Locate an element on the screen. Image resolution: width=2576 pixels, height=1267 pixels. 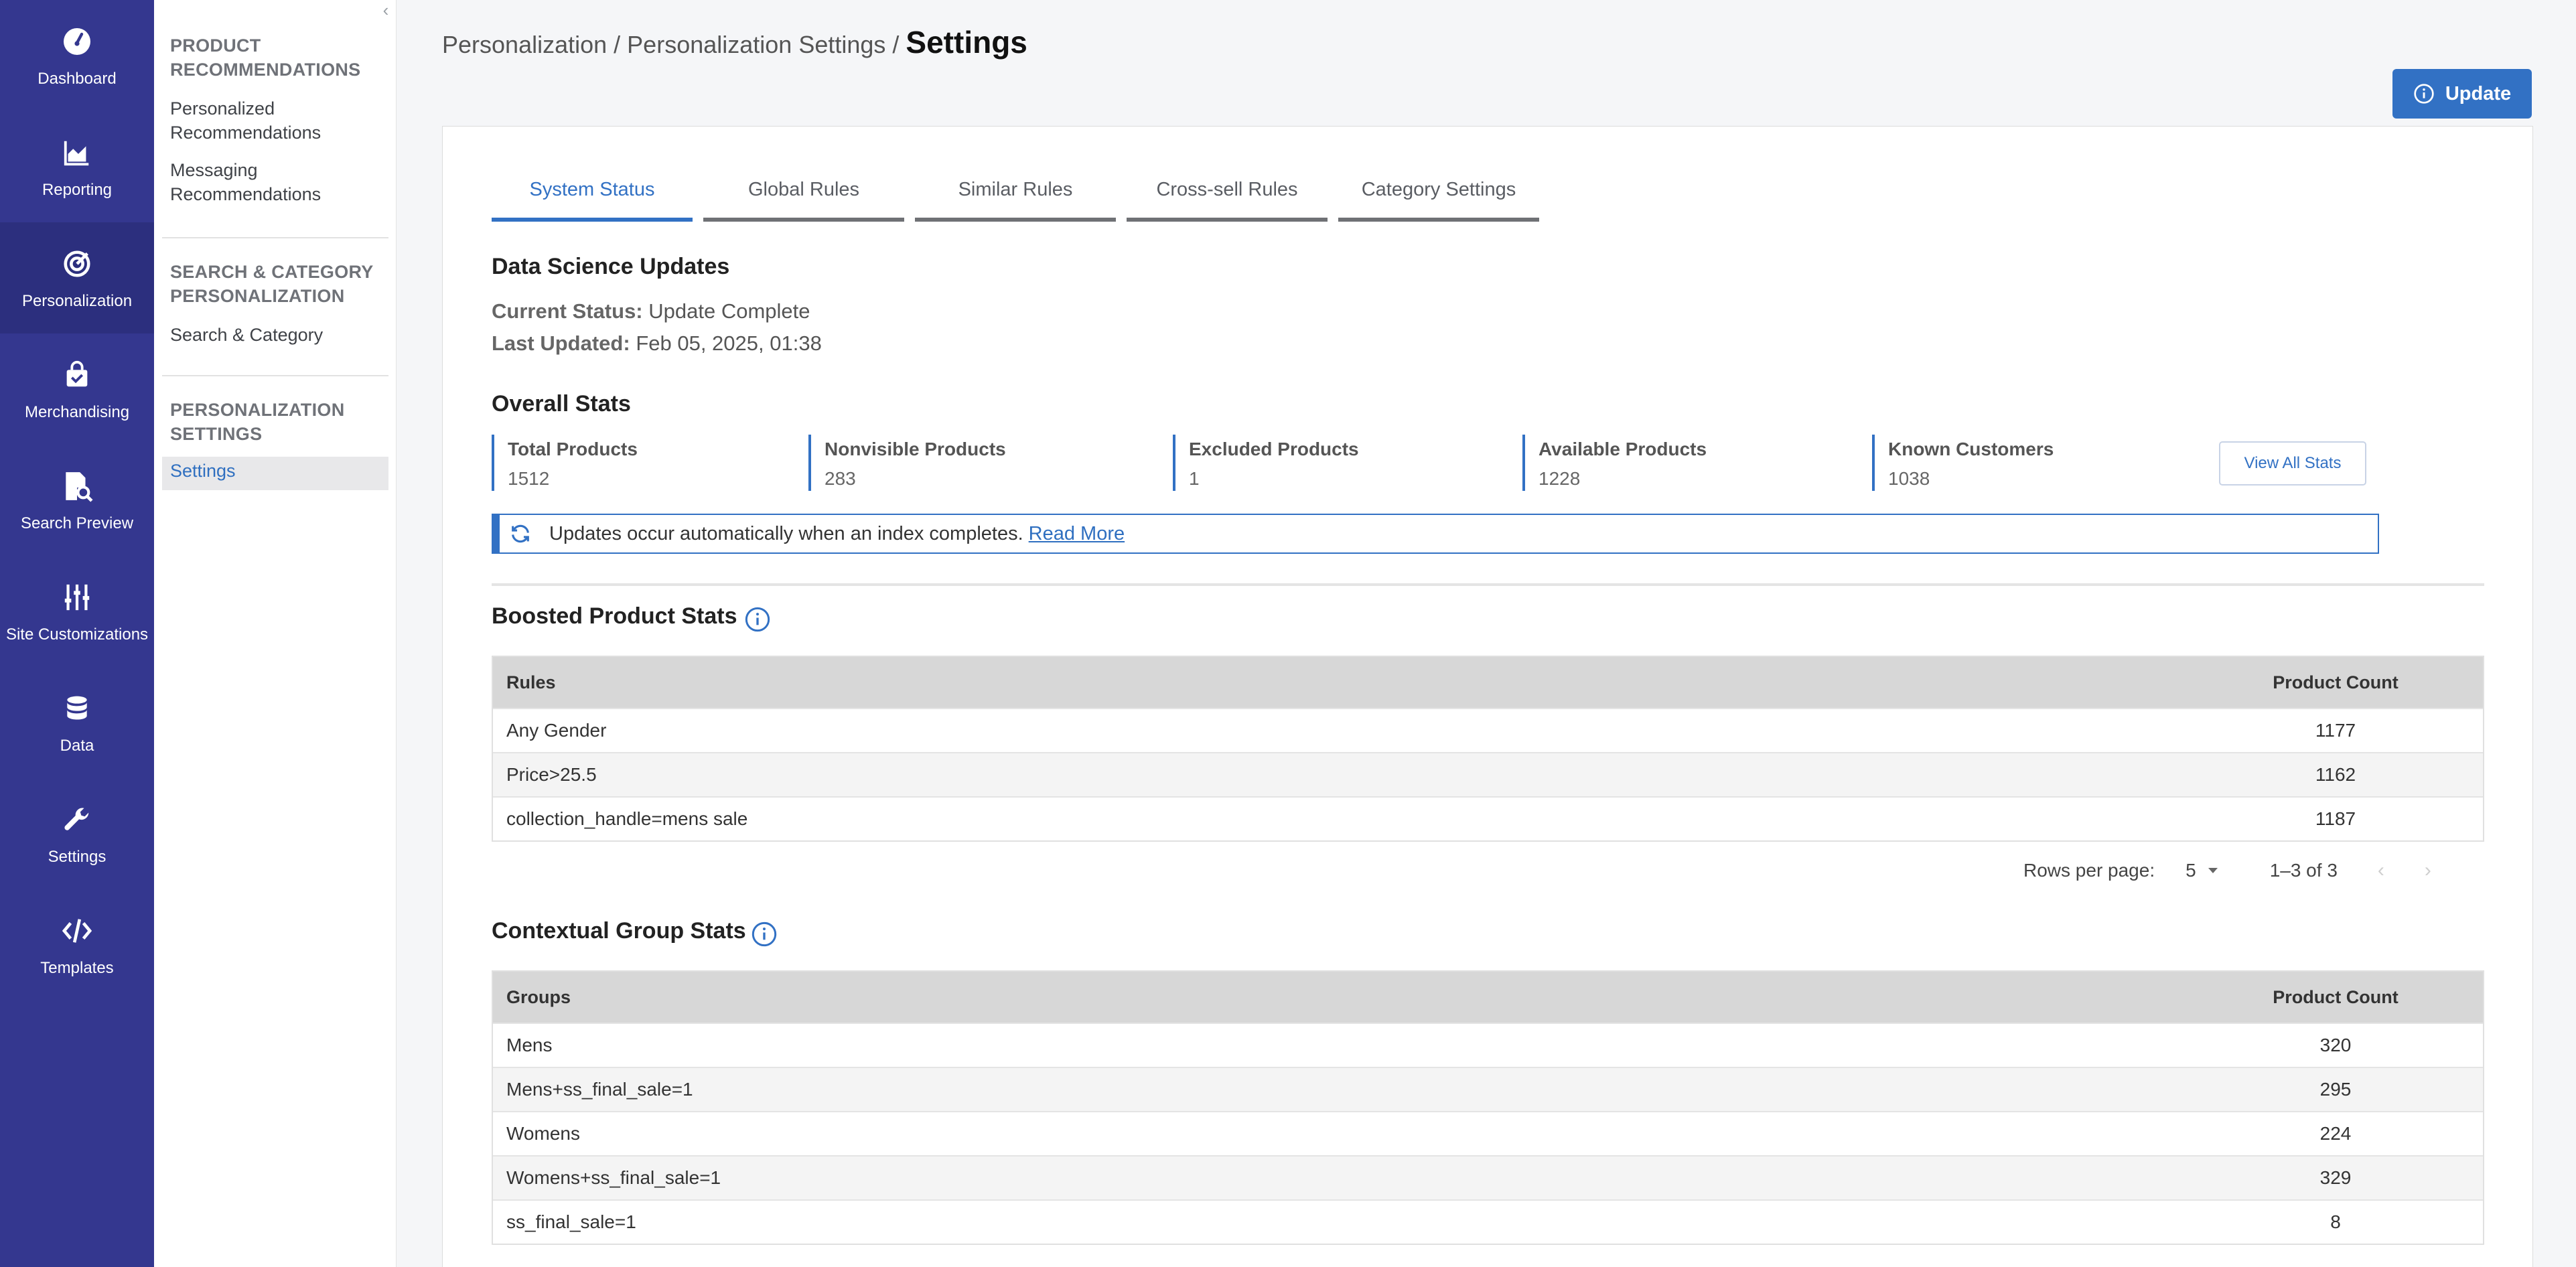
nav-data: Data is located at coordinates (77, 722).